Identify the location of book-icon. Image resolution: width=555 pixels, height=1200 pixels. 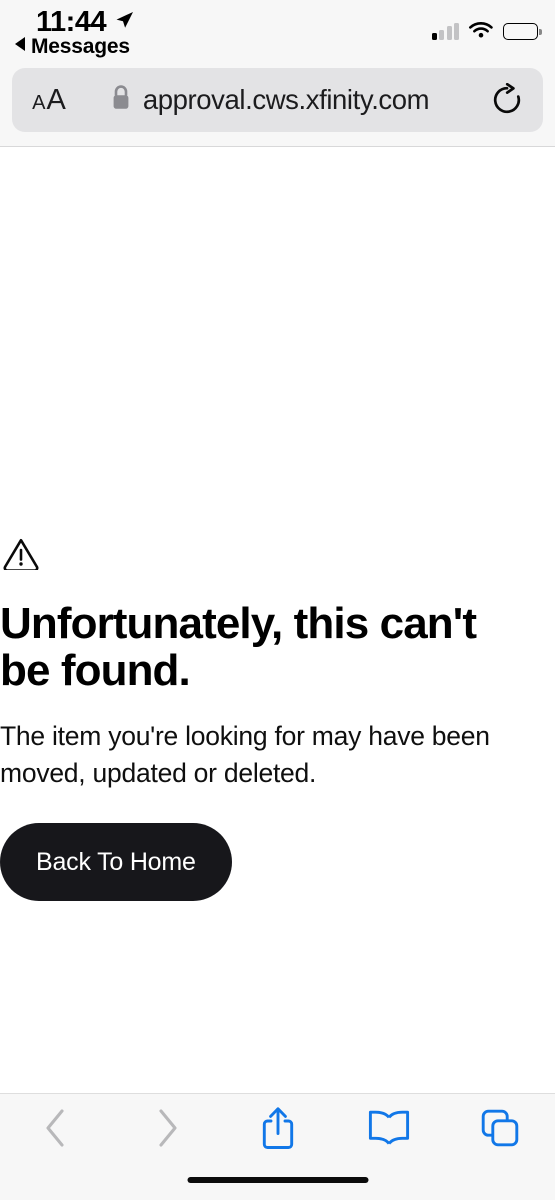
(388, 1127).